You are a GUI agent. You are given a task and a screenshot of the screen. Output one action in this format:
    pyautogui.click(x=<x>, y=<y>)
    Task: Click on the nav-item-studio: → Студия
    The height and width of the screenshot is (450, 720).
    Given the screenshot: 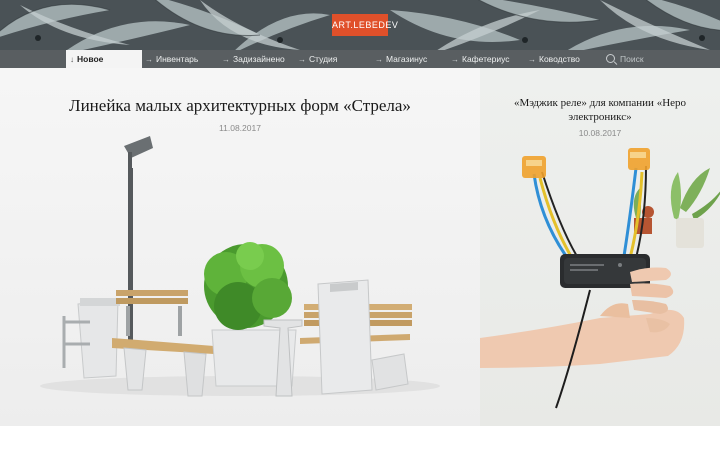 What is the action you would take?
    pyautogui.click(x=317, y=59)
    